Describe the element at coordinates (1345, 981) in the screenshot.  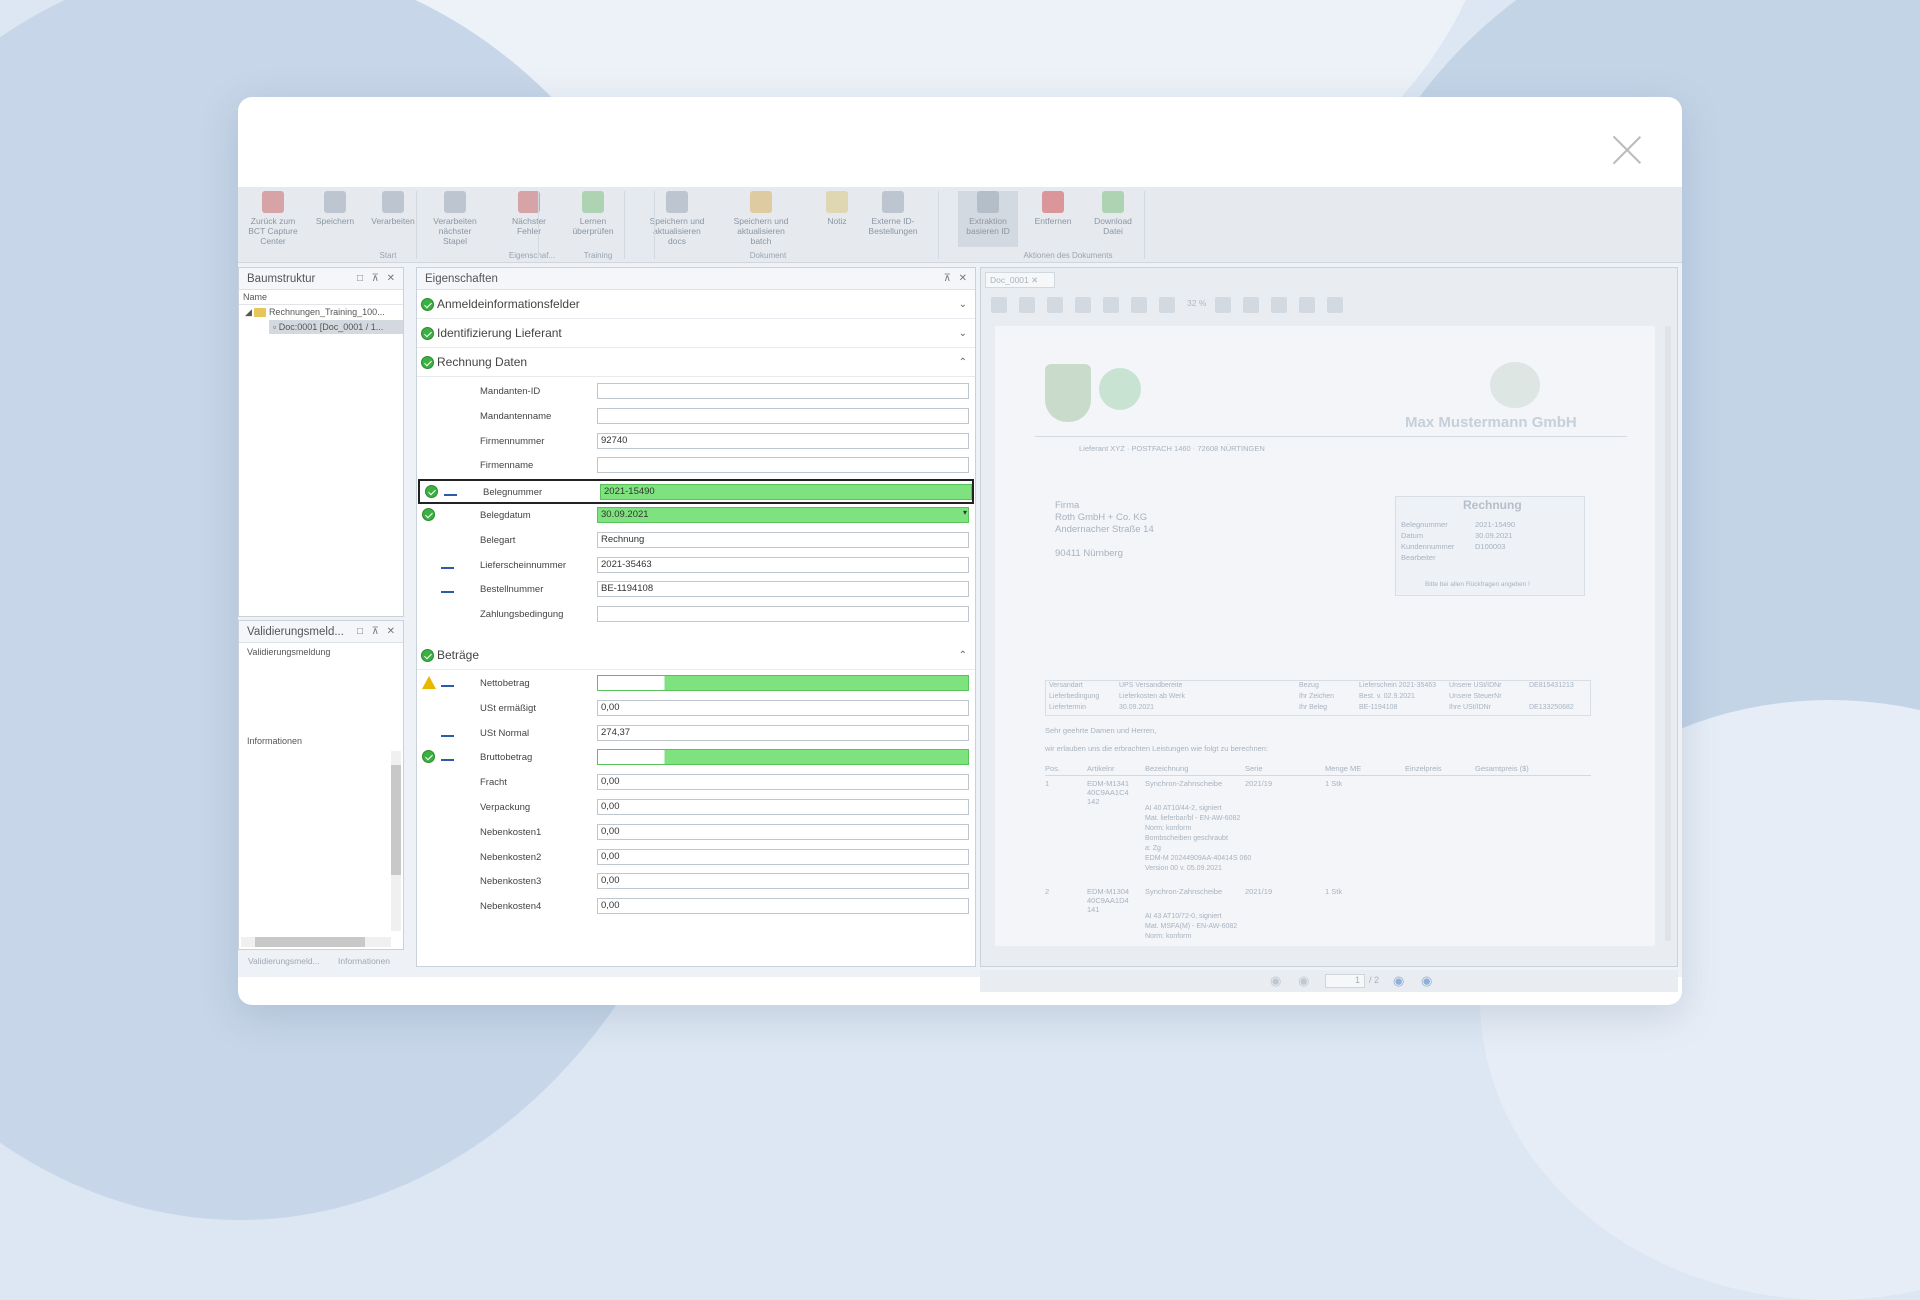
I see `page-input: 1` at that location.